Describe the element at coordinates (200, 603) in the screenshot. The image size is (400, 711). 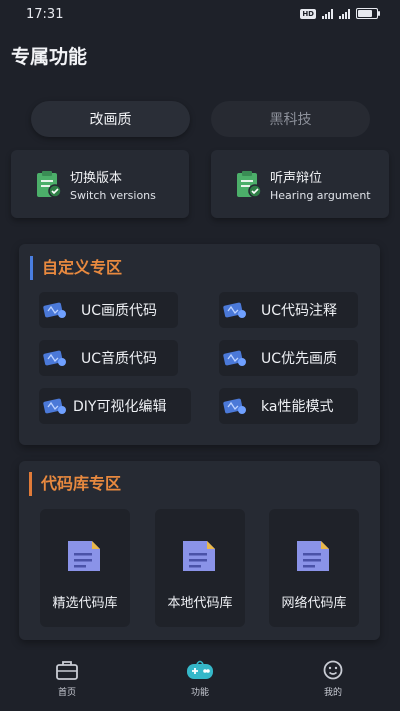
I see `library-label: 本地代码库` at that location.